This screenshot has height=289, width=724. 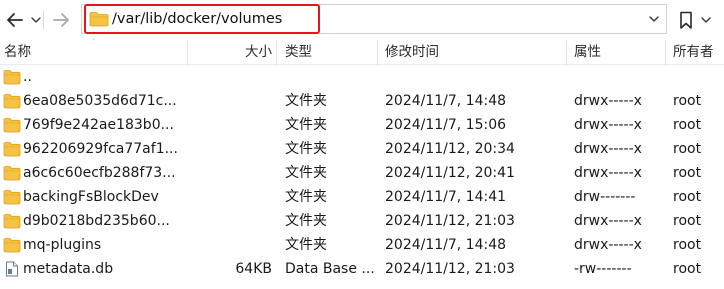 I want to click on bookmark-icon, so click(x=686, y=20).